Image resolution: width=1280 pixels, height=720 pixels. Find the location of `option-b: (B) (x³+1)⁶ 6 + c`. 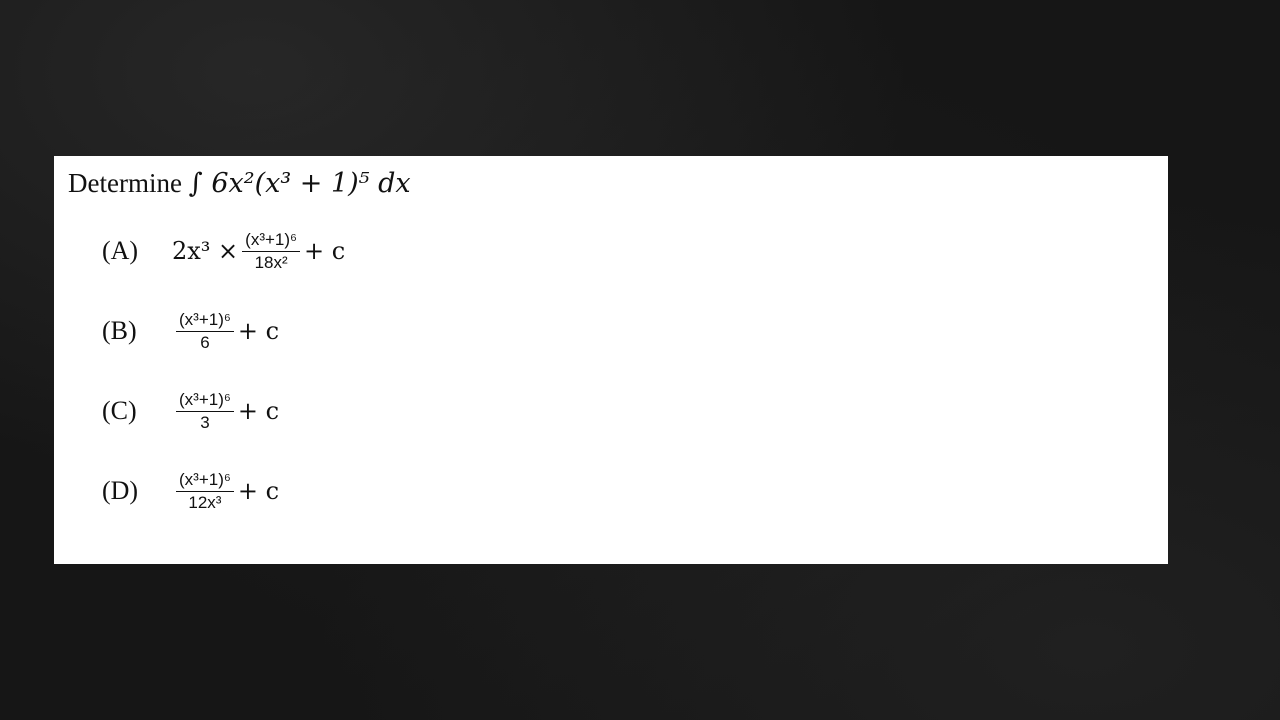

option-b: (B) (x³+1)⁶ 6 + c is located at coordinates (190, 331).